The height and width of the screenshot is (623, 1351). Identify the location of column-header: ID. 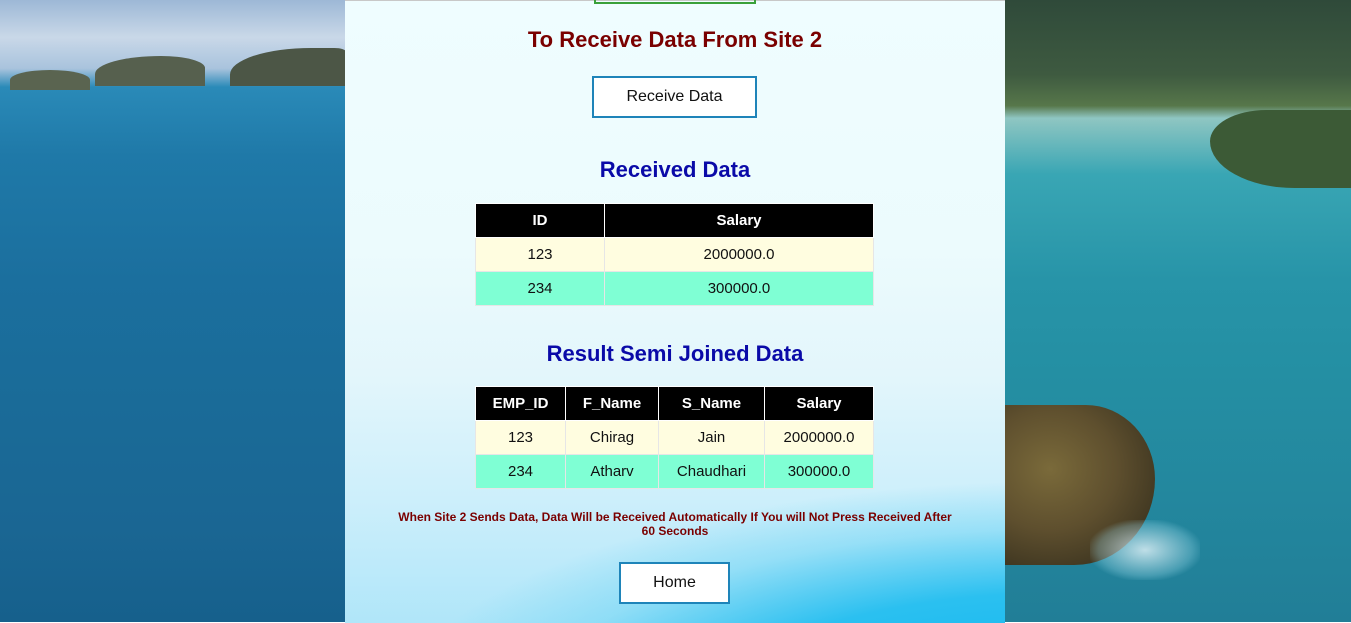
(540, 220).